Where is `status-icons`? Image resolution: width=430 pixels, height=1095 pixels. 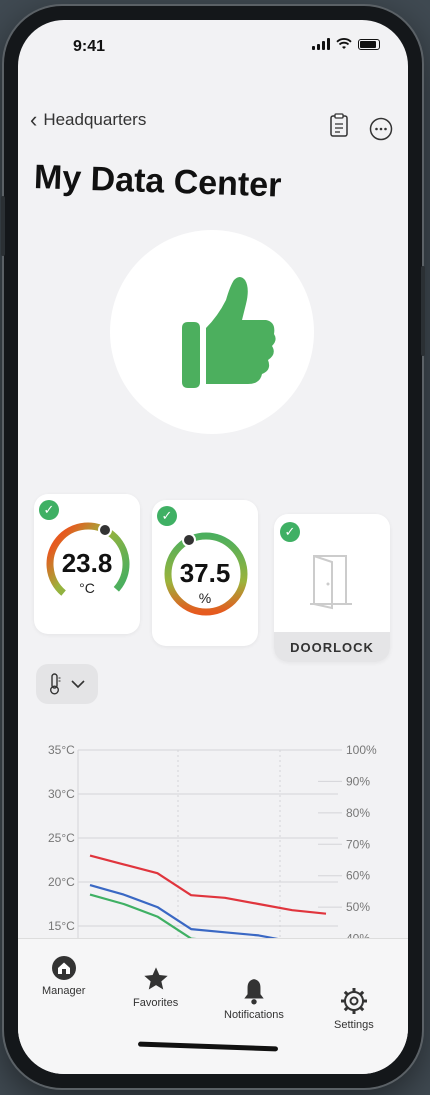 status-icons is located at coordinates (346, 44).